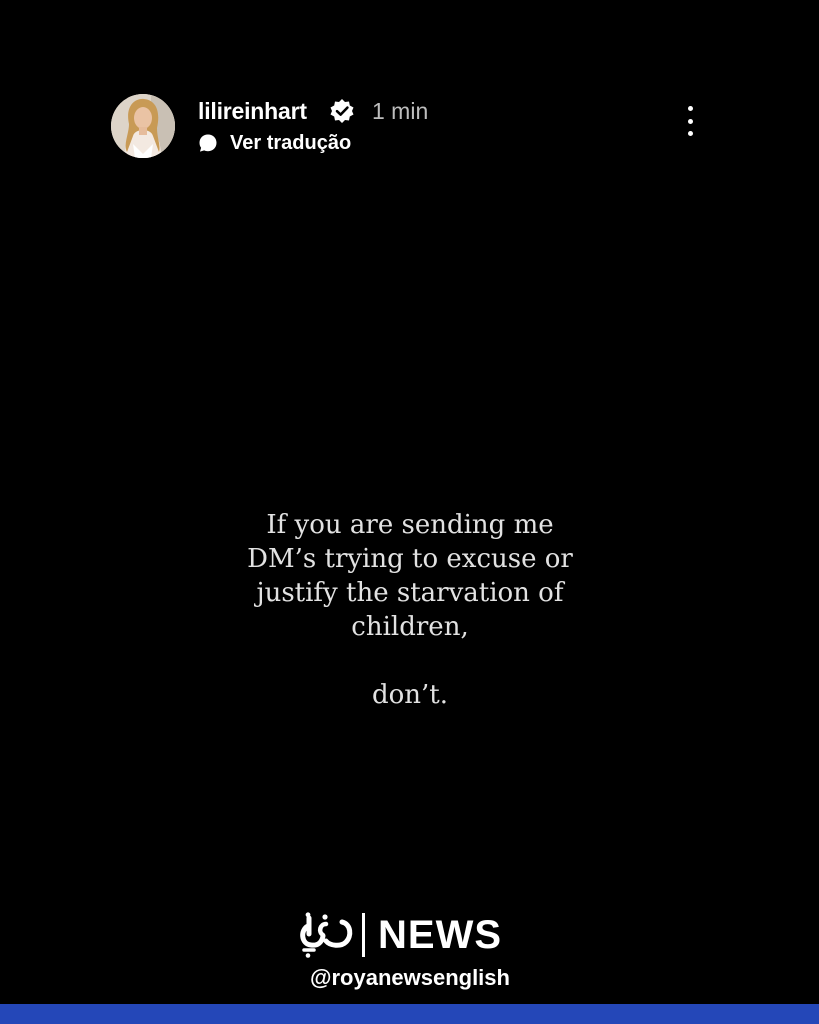 This screenshot has width=819, height=1024. Describe the element at coordinates (252, 111) in the screenshot. I see `username: lilireinhart` at that location.